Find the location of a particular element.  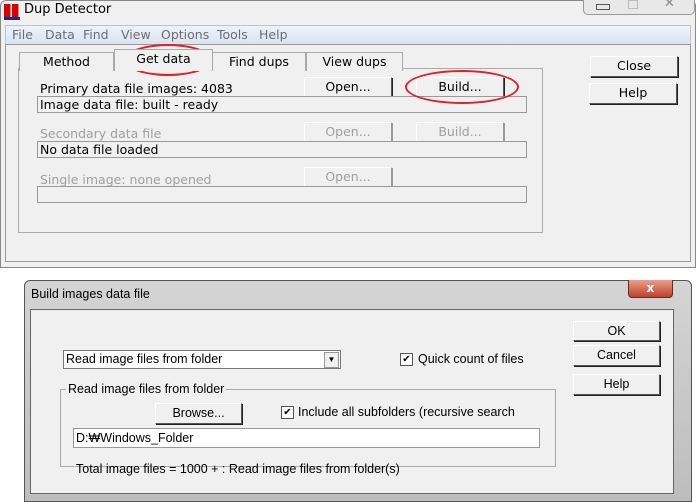

annotation-oval-build is located at coordinates (462, 87).